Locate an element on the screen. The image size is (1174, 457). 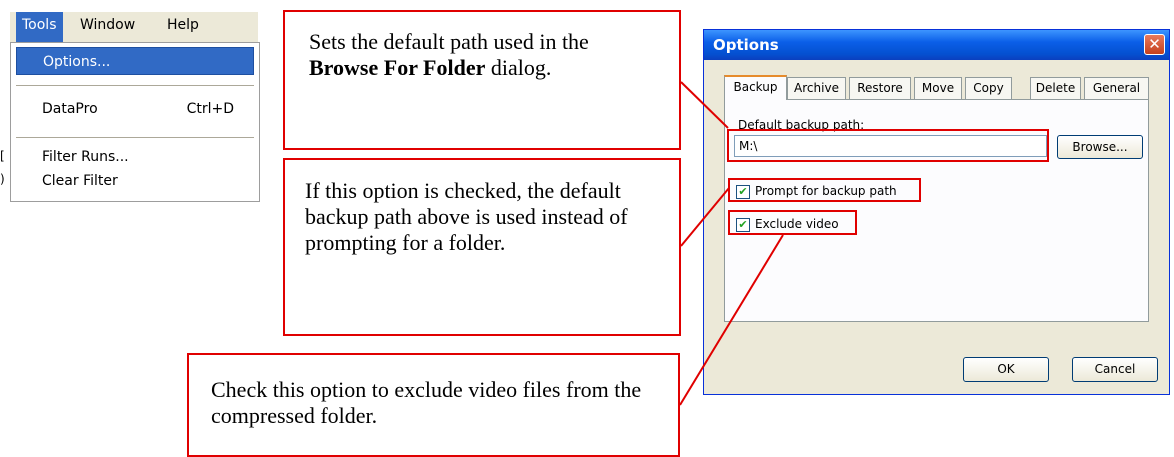
callout-connectors is located at coordinates (731, 243).